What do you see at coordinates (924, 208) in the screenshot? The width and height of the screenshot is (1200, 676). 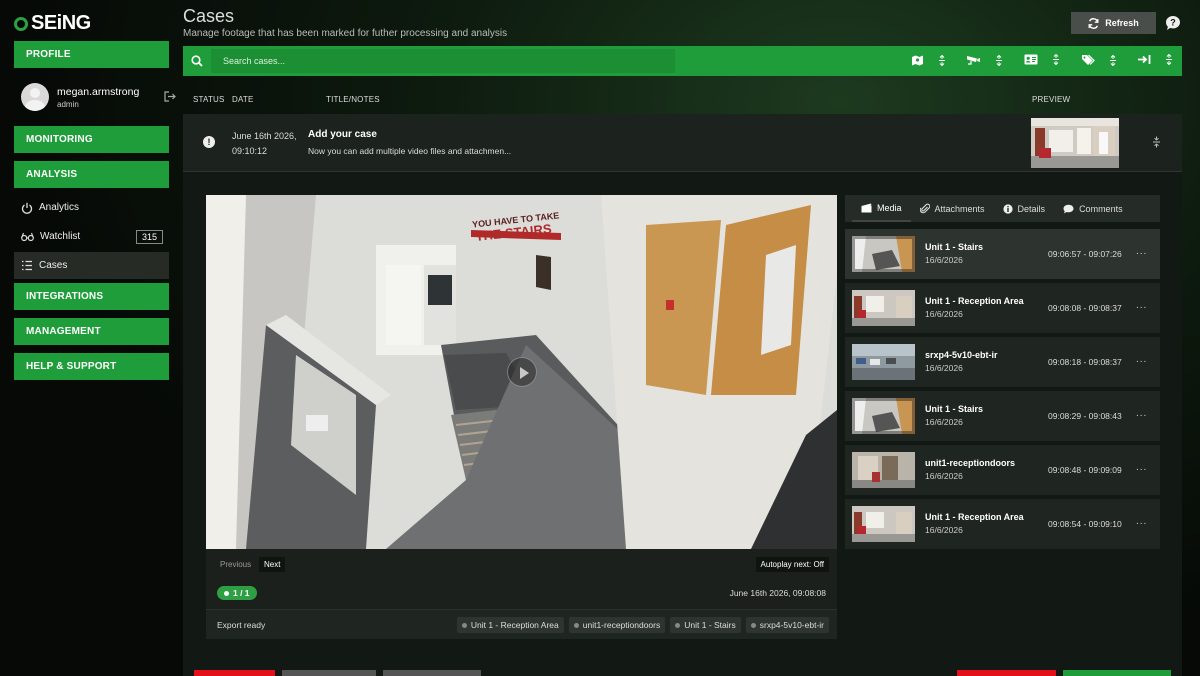 I see `paperclip-icon` at bounding box center [924, 208].